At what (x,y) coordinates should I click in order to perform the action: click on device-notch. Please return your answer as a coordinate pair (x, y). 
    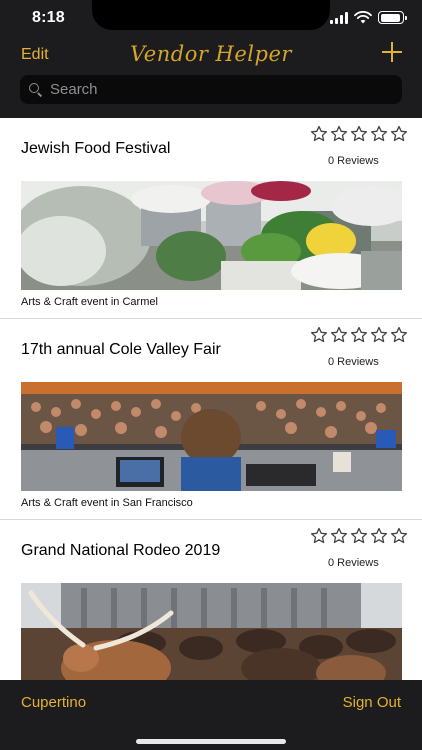
    Looking at the image, I should click on (211, 15).